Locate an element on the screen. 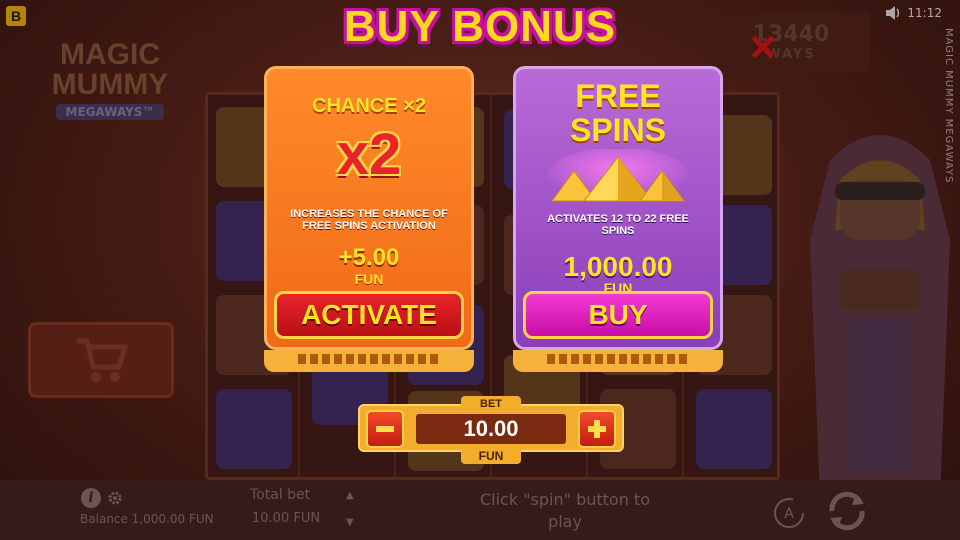 The image size is (960, 540). bet-minus-button is located at coordinates (385, 429).